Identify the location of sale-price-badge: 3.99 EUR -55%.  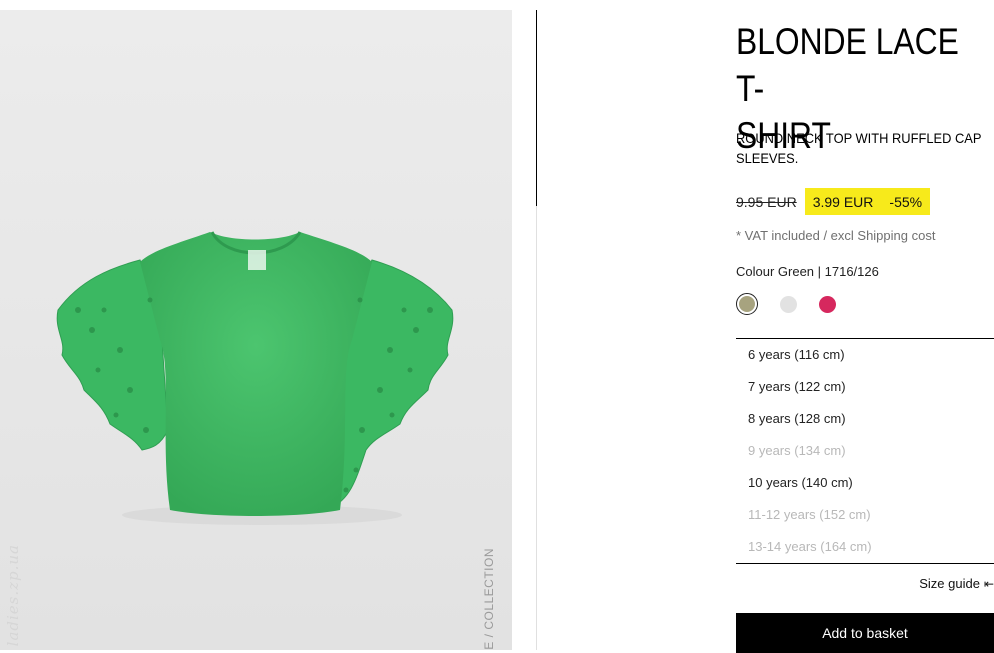
(867, 201).